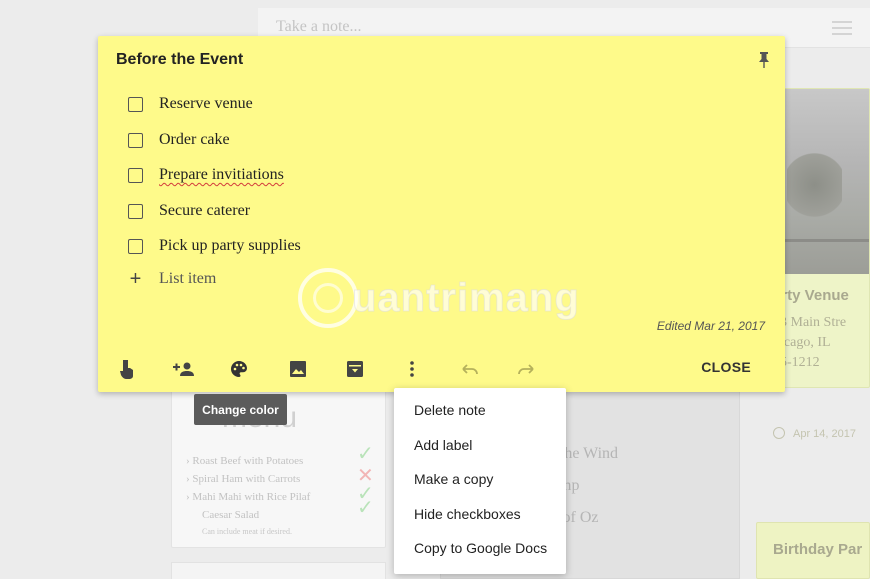  I want to click on note-title: Before the Event, so click(179, 60).